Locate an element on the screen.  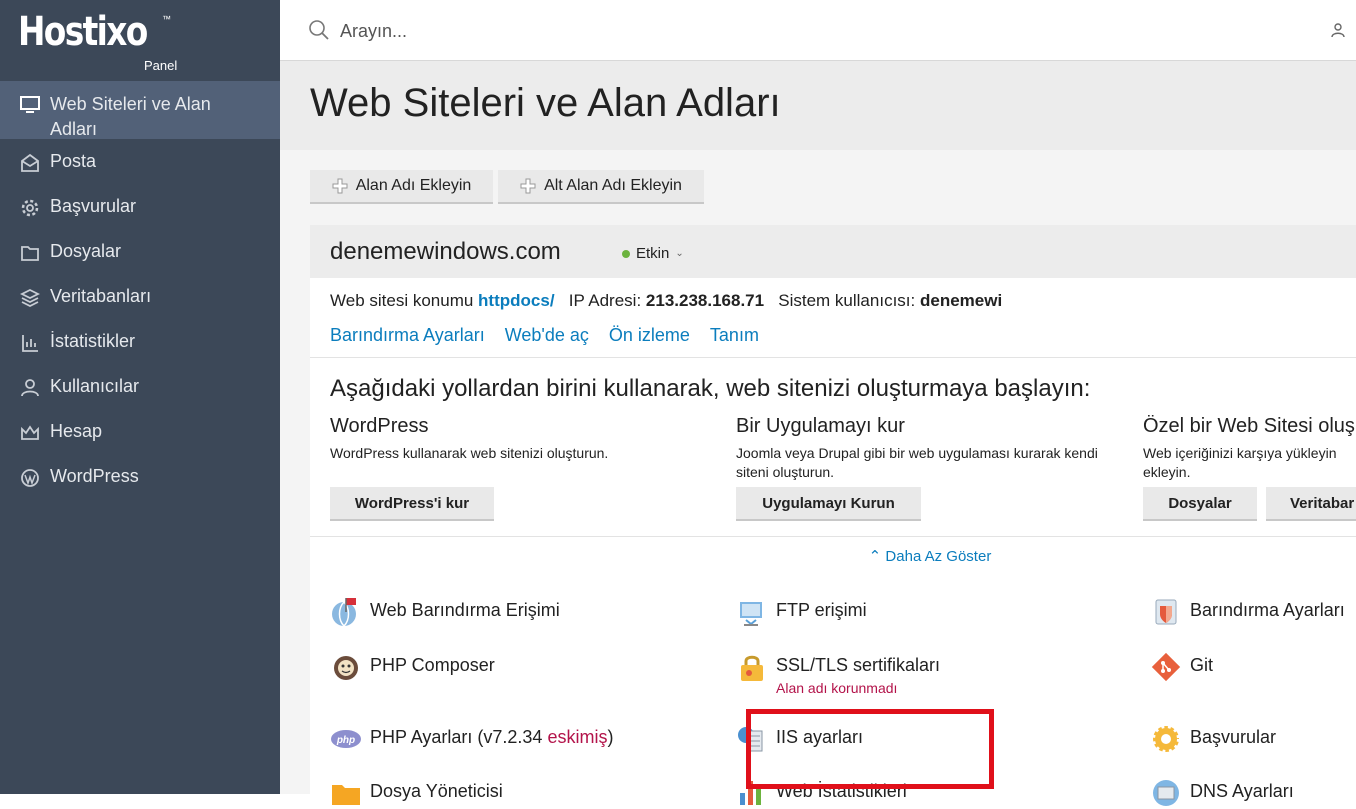
git-icon is located at coordinates (1166, 667).